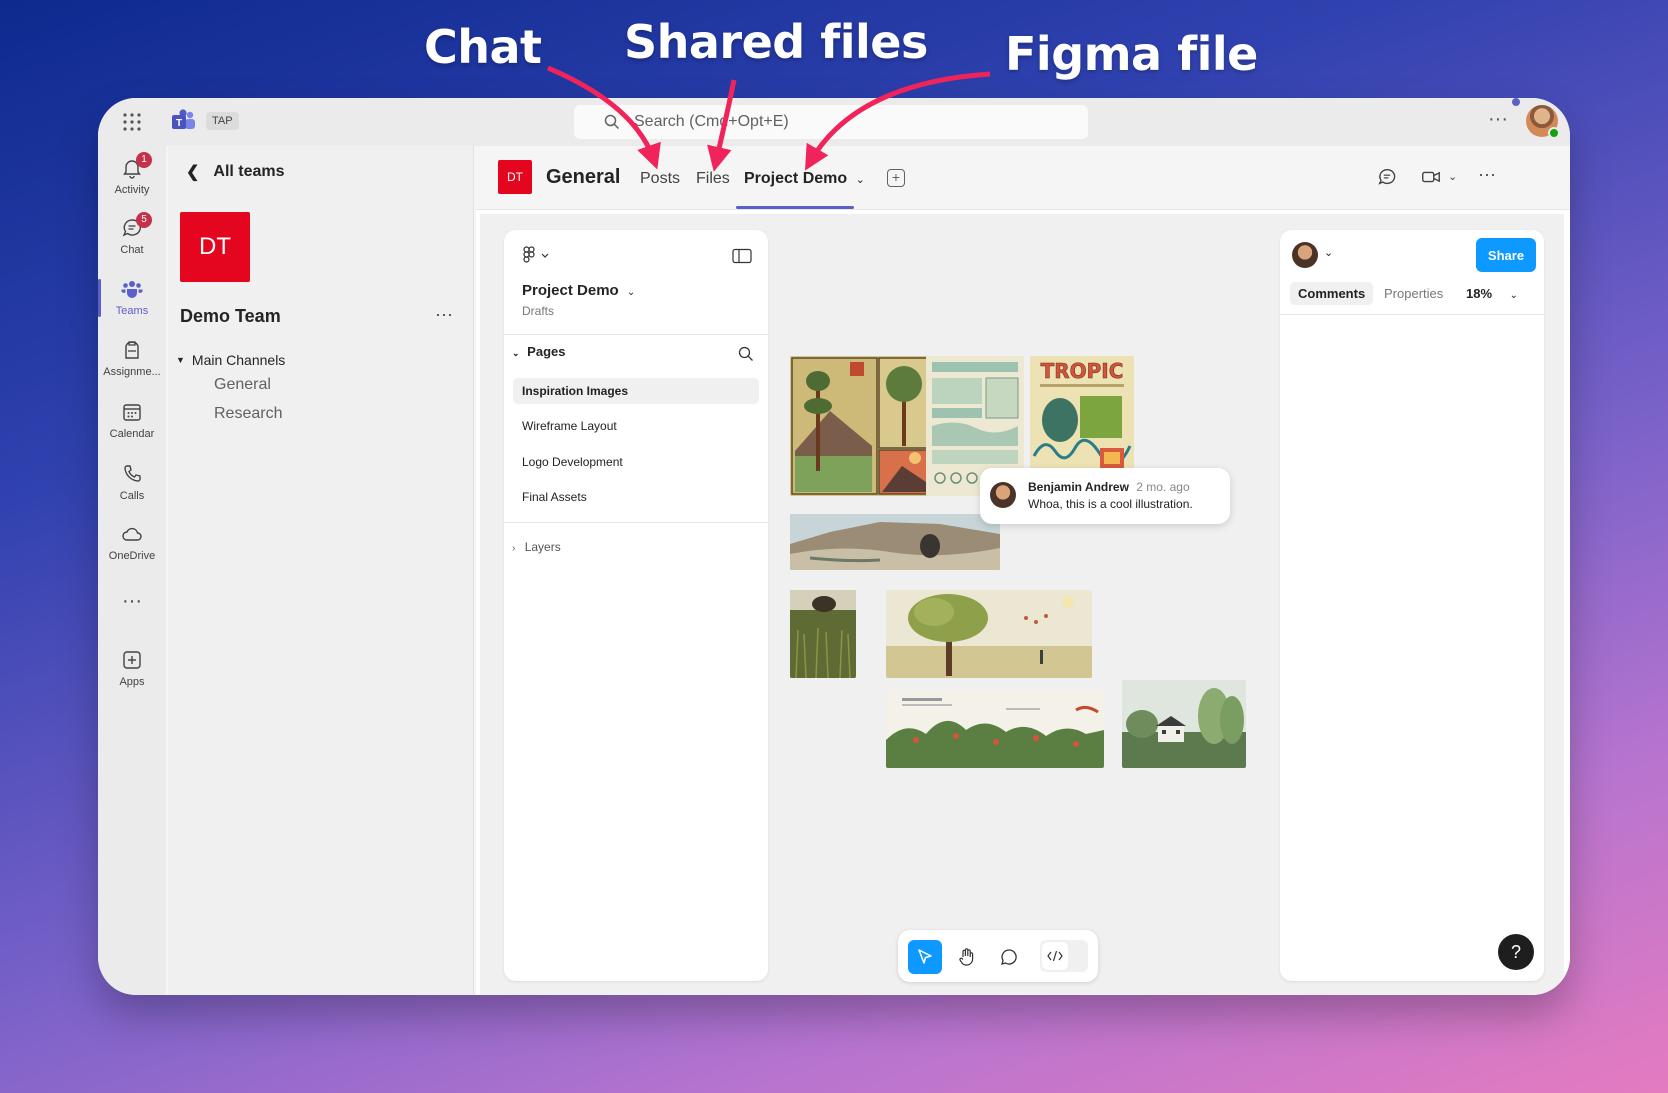  Describe the element at coordinates (230, 316) in the screenshot. I see `team-name: Demo Team` at that location.